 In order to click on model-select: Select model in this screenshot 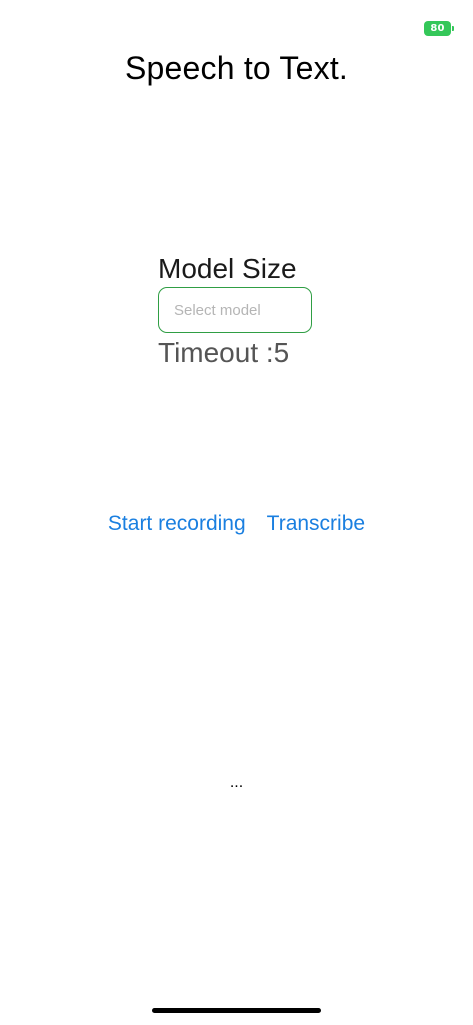, I will do `click(235, 310)`.